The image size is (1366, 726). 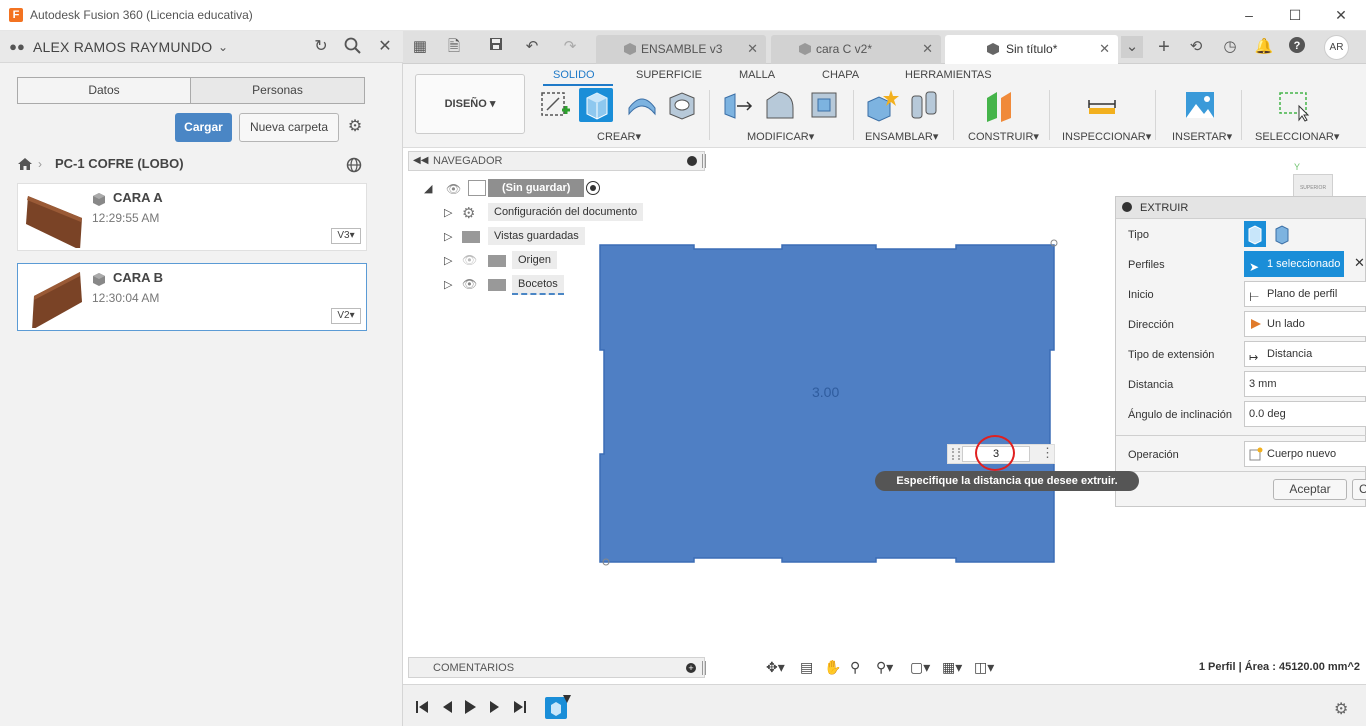 I want to click on upload-button: Cargar, so click(x=203, y=127).